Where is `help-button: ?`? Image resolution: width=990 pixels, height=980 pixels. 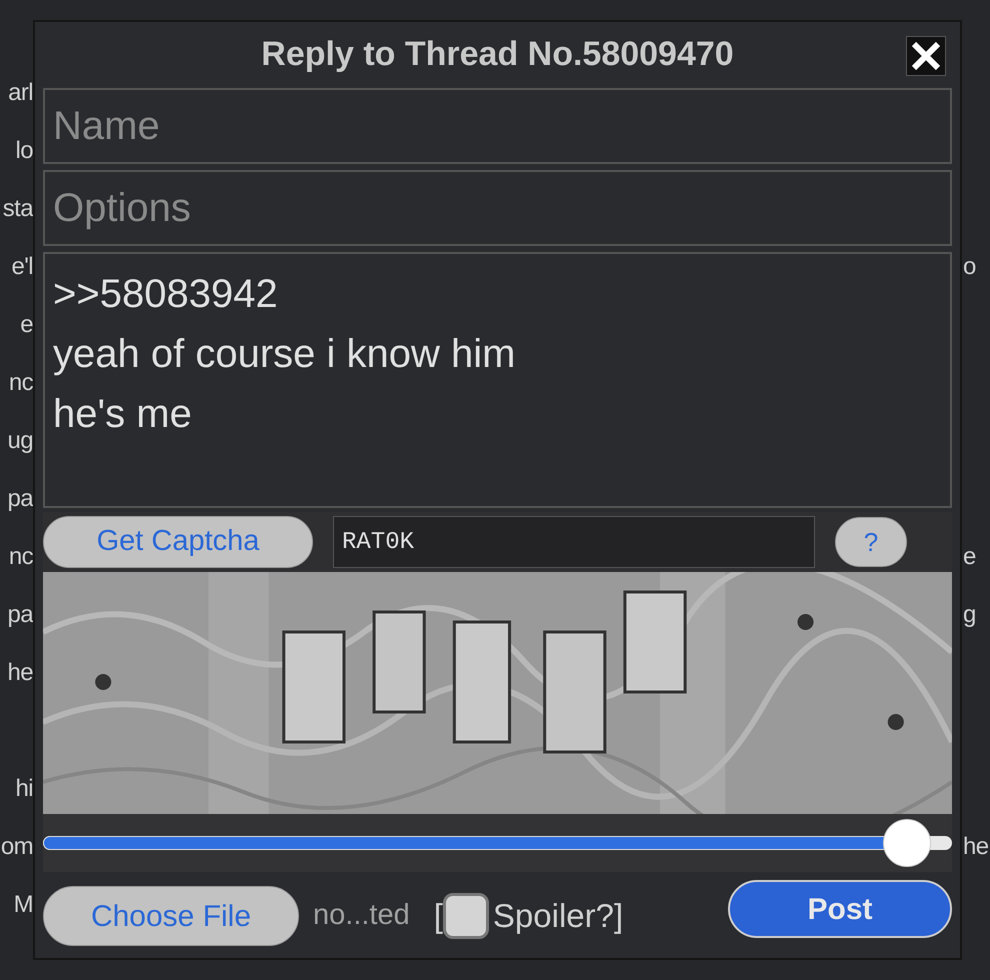
help-button: ? is located at coordinates (871, 542).